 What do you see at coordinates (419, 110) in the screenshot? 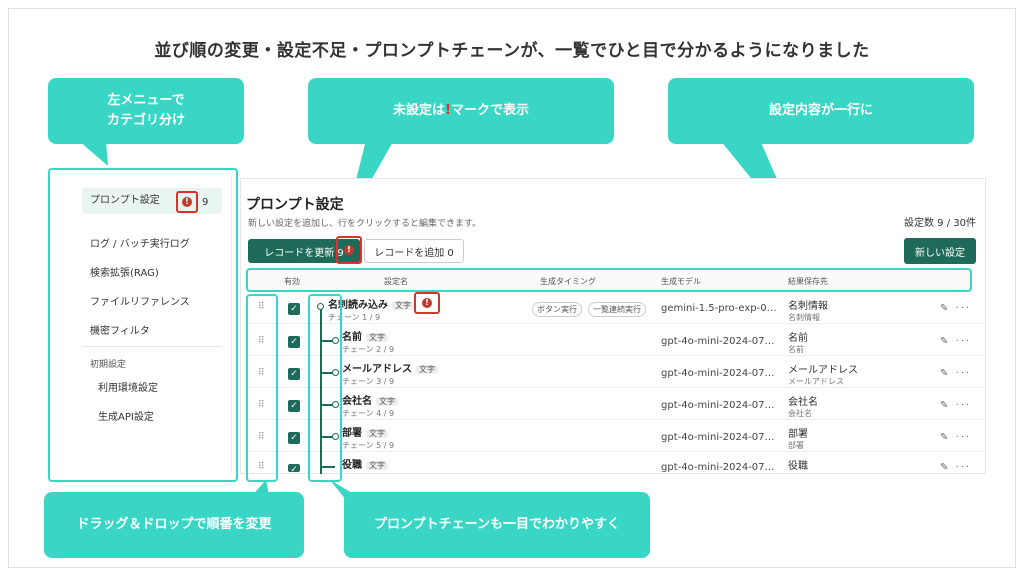
I see `callout-unset-prefix: 未設定は` at bounding box center [419, 110].